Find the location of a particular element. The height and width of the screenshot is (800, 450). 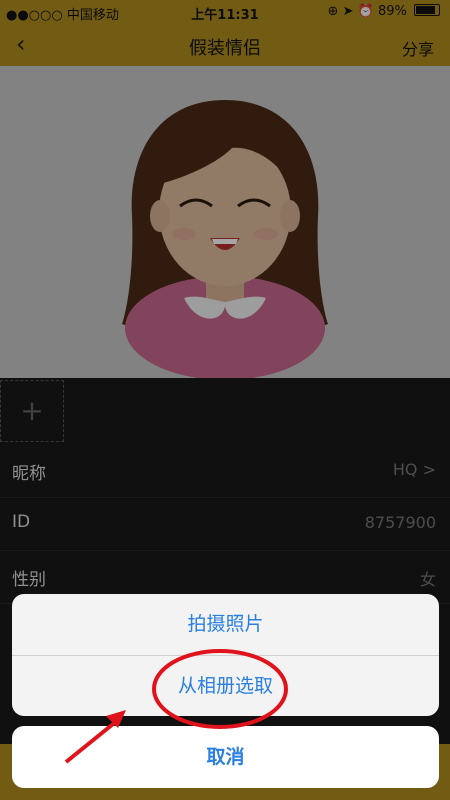

annotation-arrow-line is located at coordinates (92, 741).